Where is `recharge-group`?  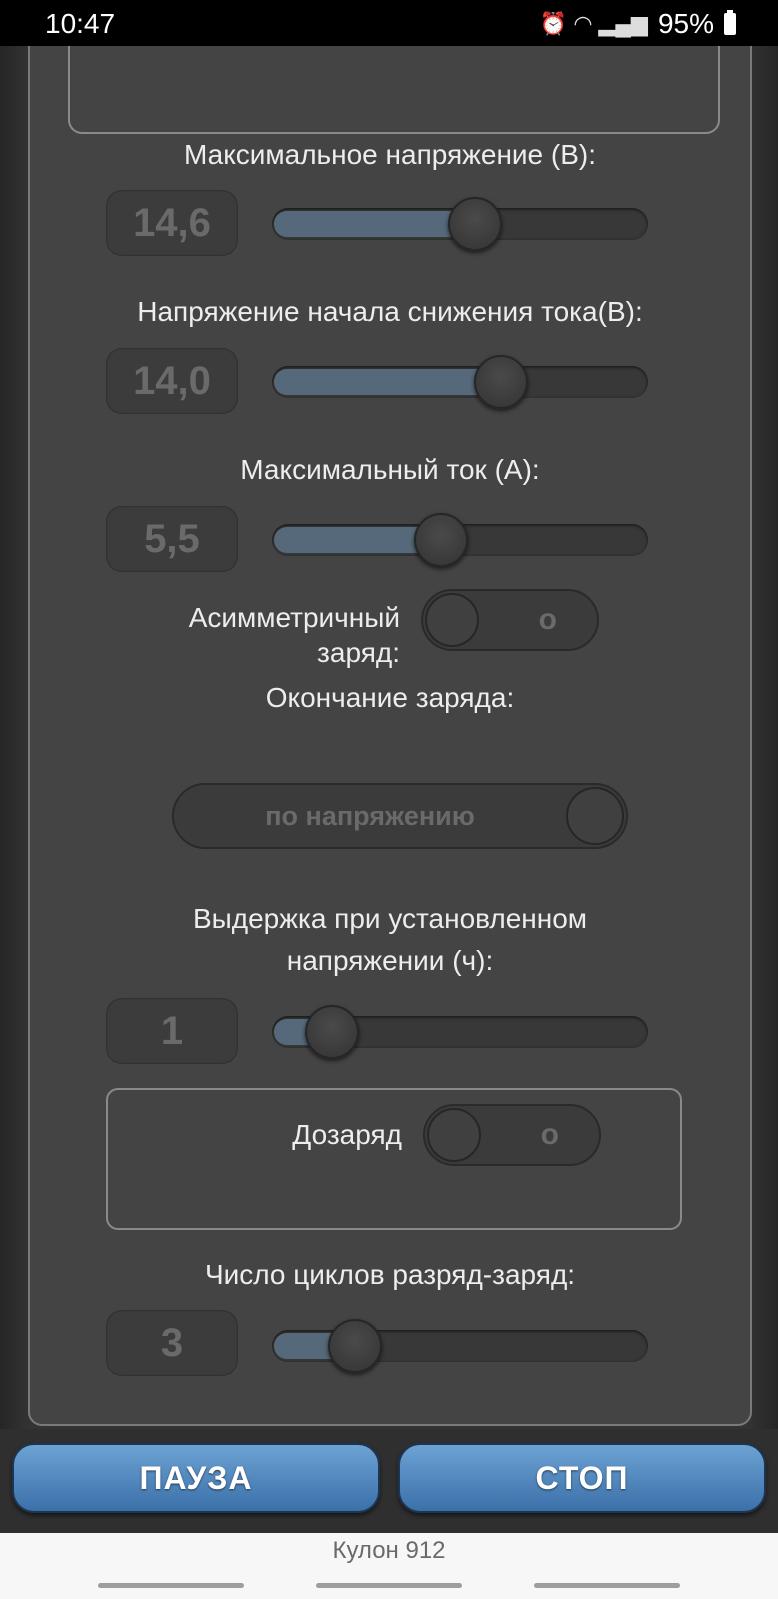 recharge-group is located at coordinates (394, 1159).